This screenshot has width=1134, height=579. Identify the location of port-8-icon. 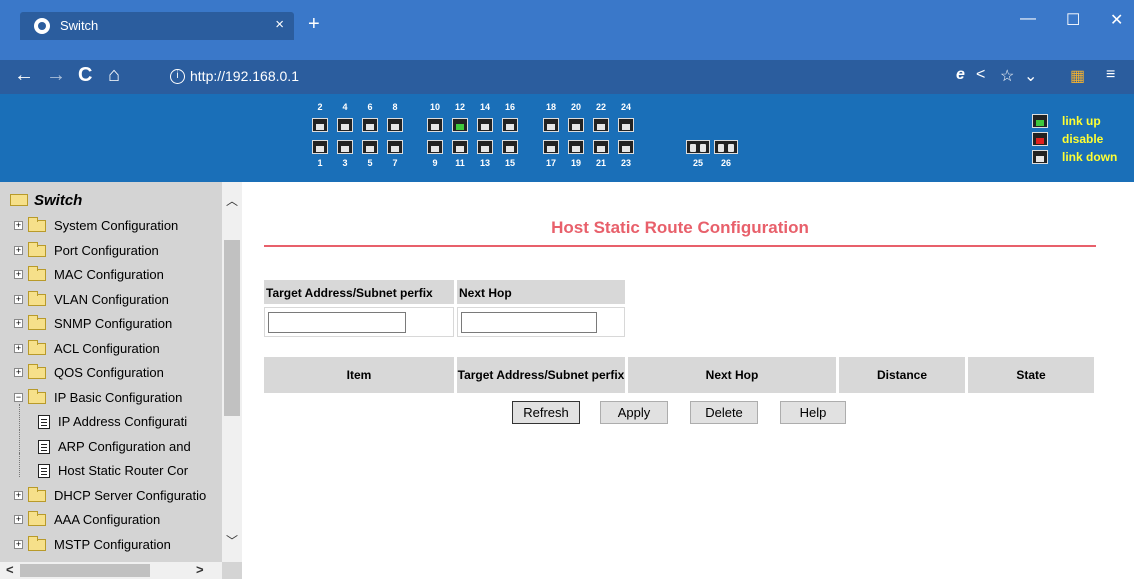
(395, 125).